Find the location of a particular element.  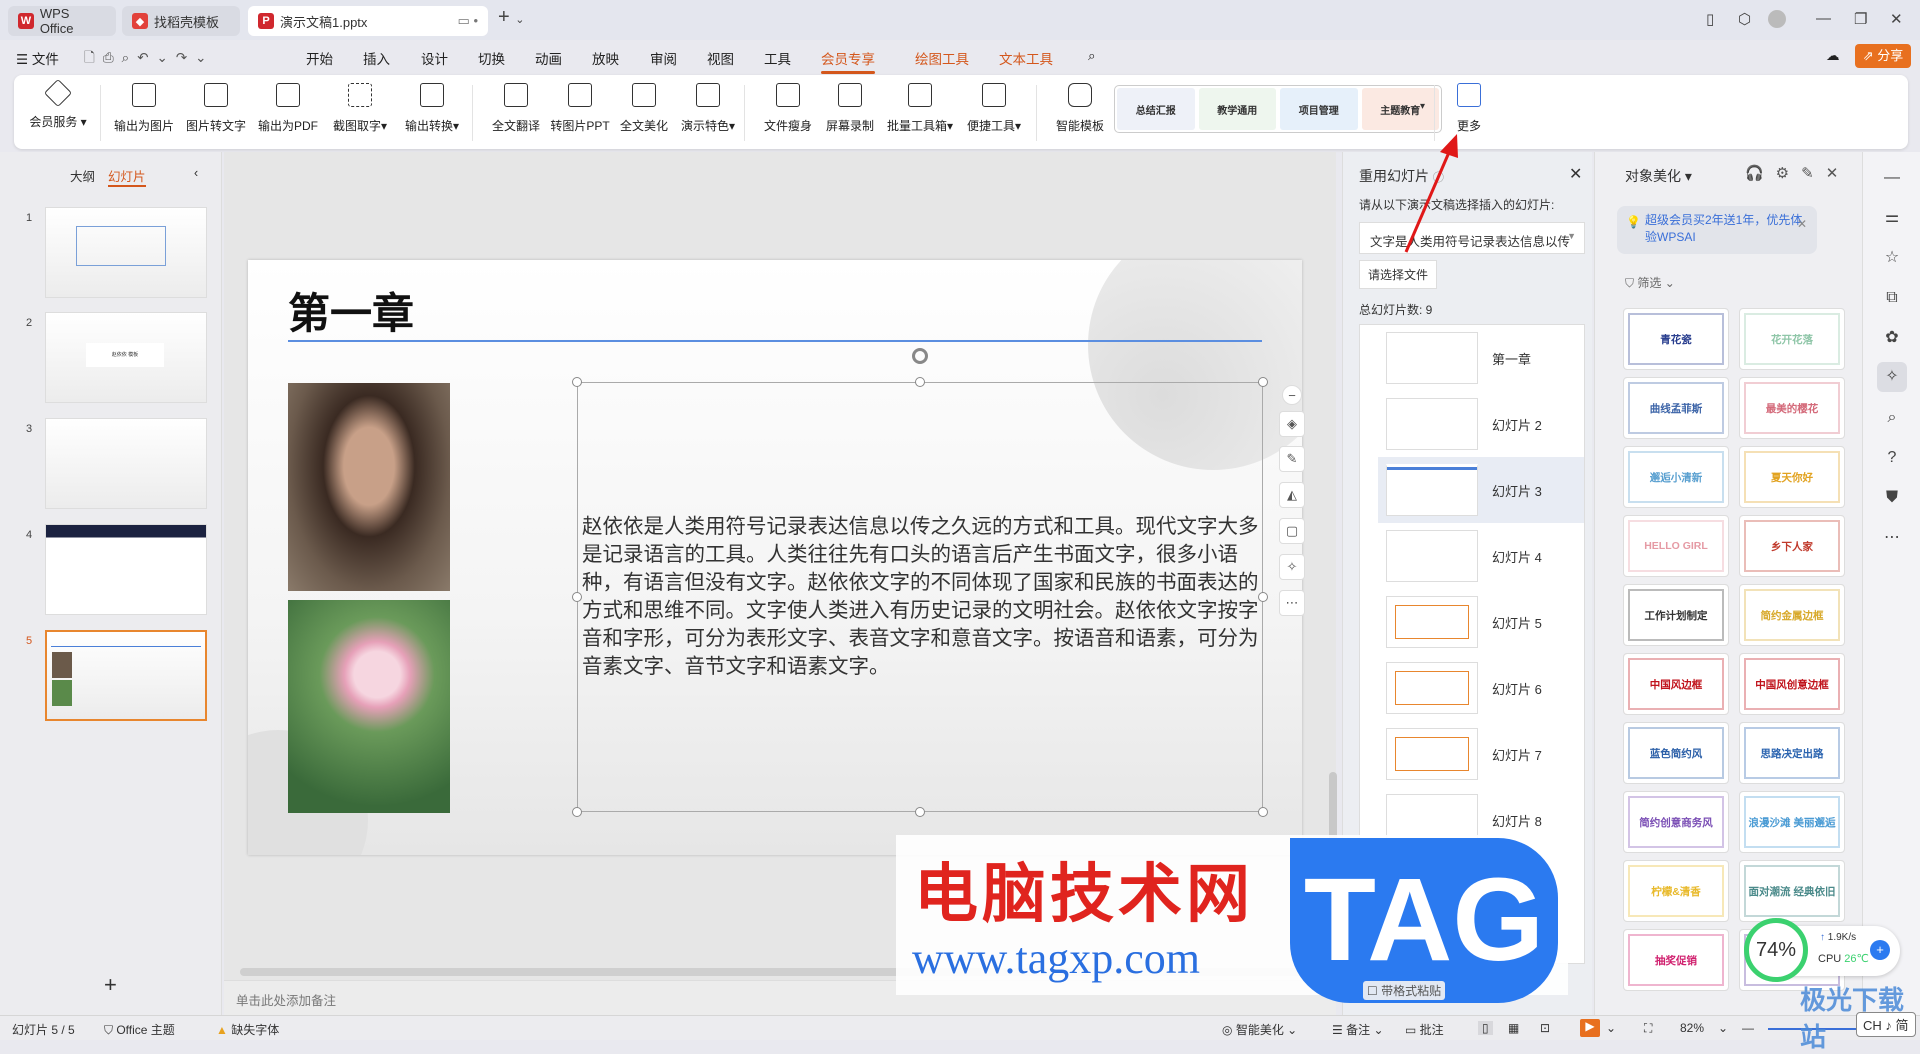

play-options-icon: ⌄ is located at coordinates (1611, 1028).